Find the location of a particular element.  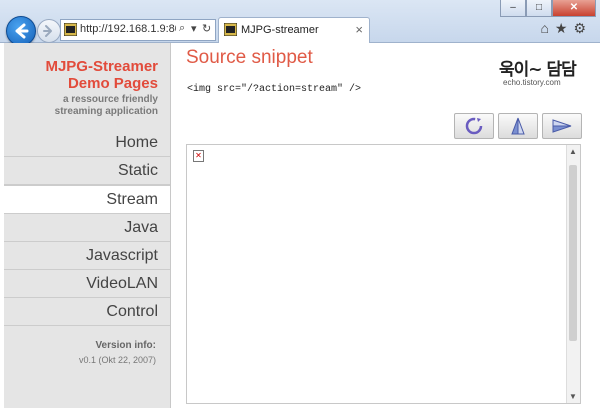

chevron-down-icon: ▾ is located at coordinates (194, 28).